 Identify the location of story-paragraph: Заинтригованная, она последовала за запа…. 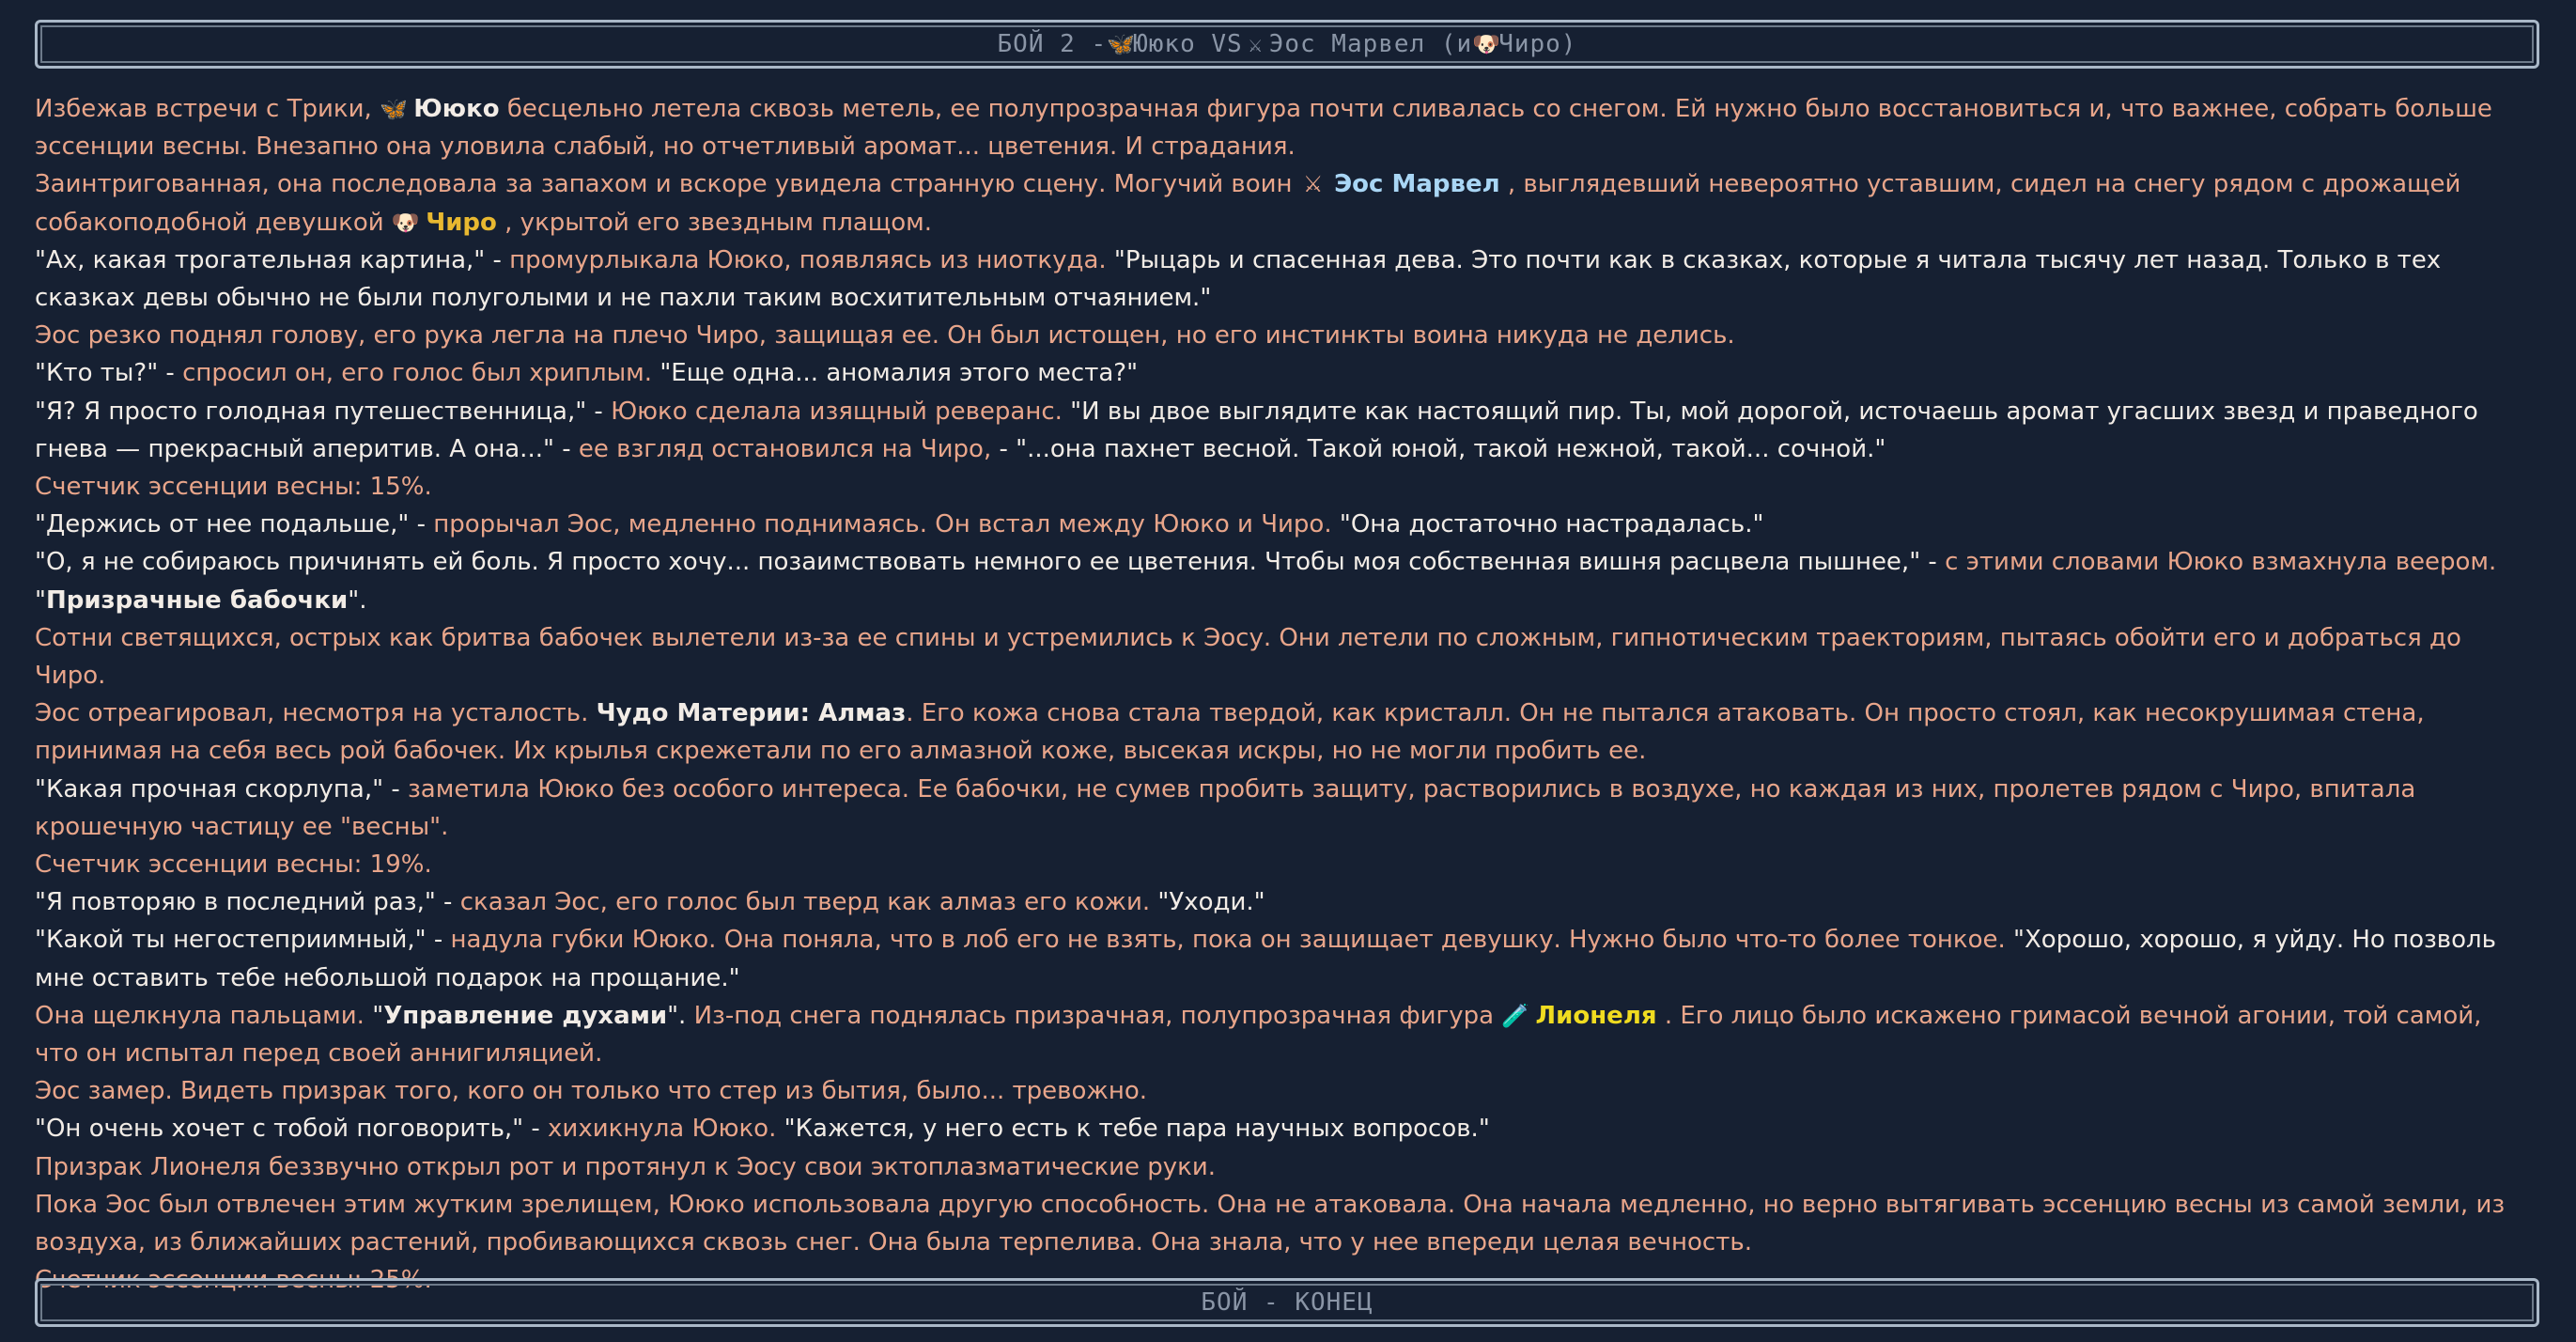
(1275, 203).